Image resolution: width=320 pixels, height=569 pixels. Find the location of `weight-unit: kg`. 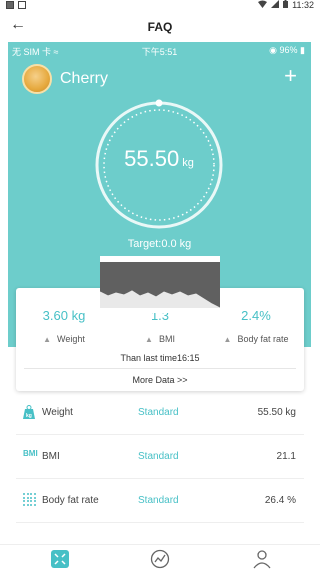

weight-unit: kg is located at coordinates (188, 163).